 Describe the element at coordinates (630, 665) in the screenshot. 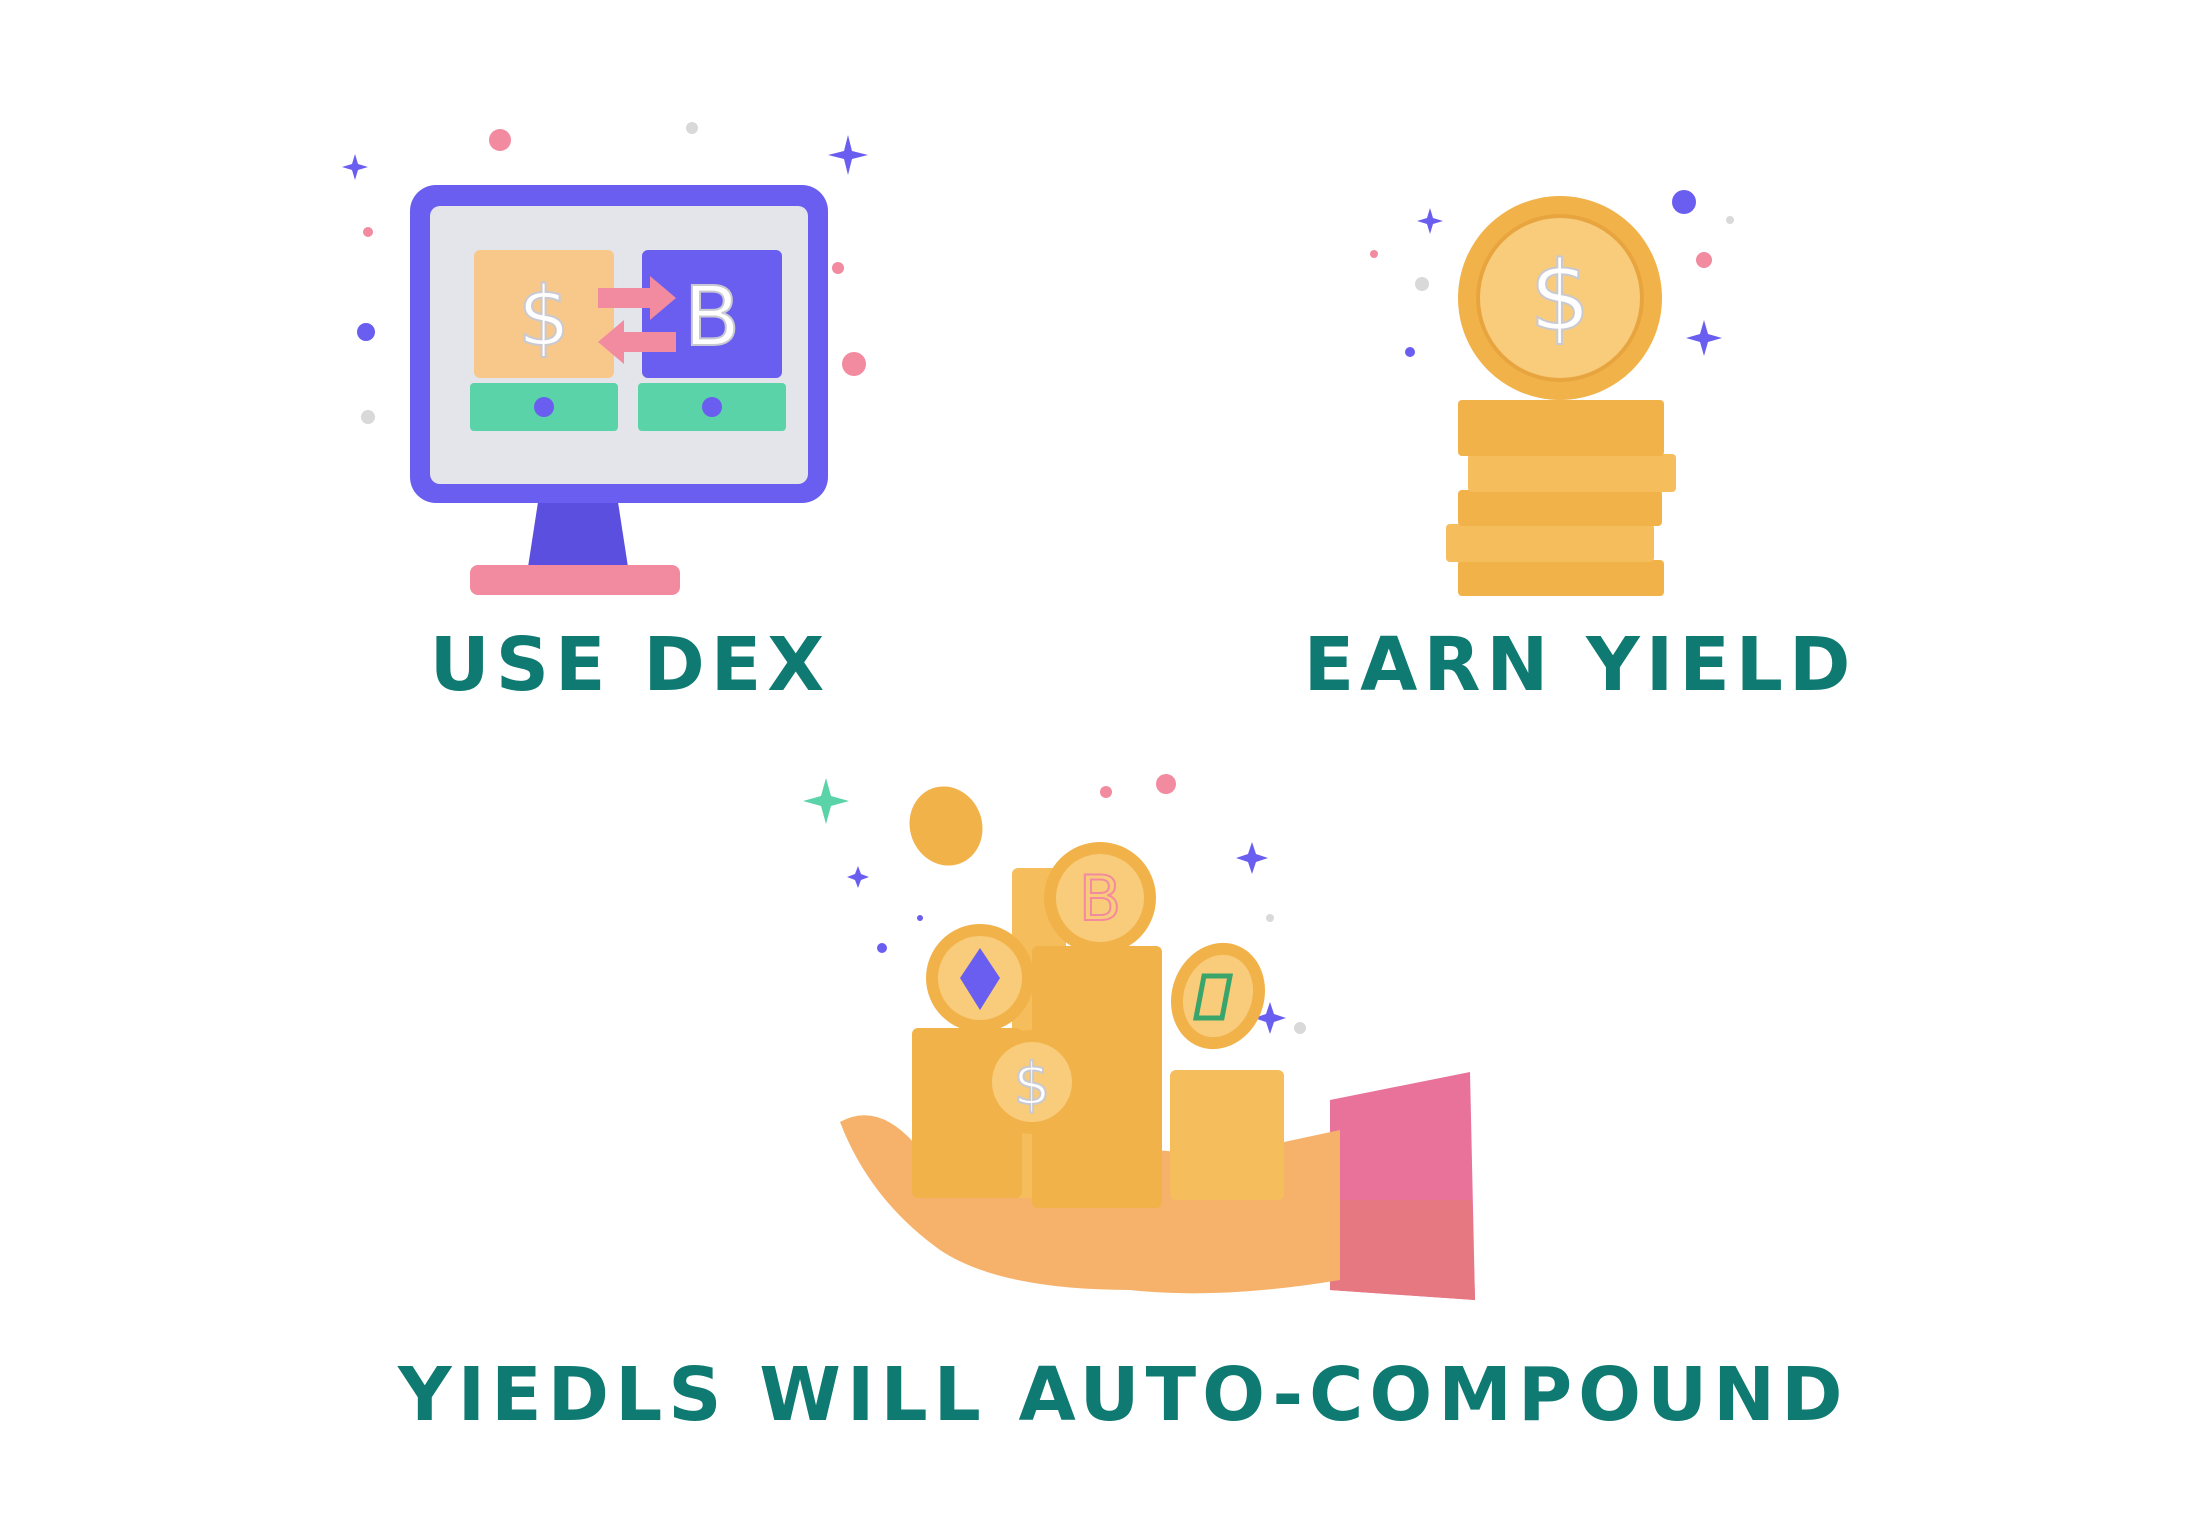

I see `use-dex-caption: USE DEX` at that location.